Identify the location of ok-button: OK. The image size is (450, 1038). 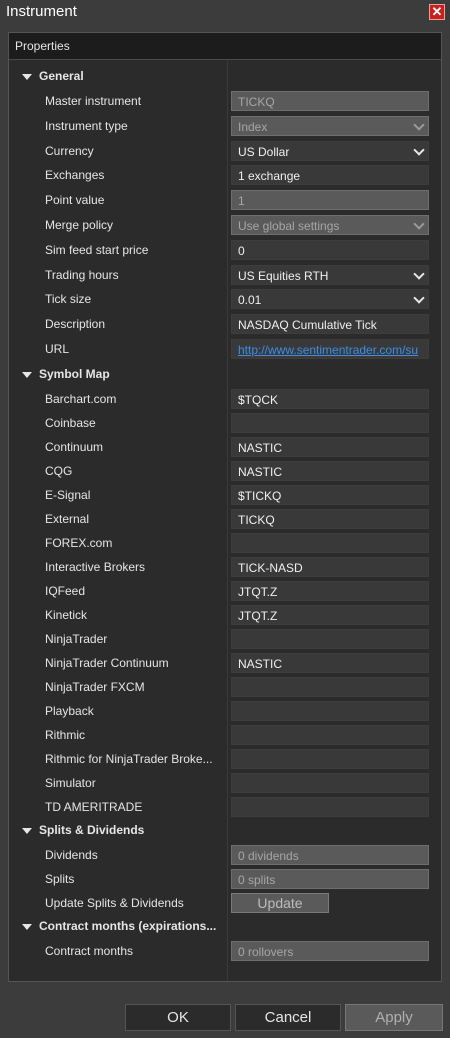
(178, 1017).